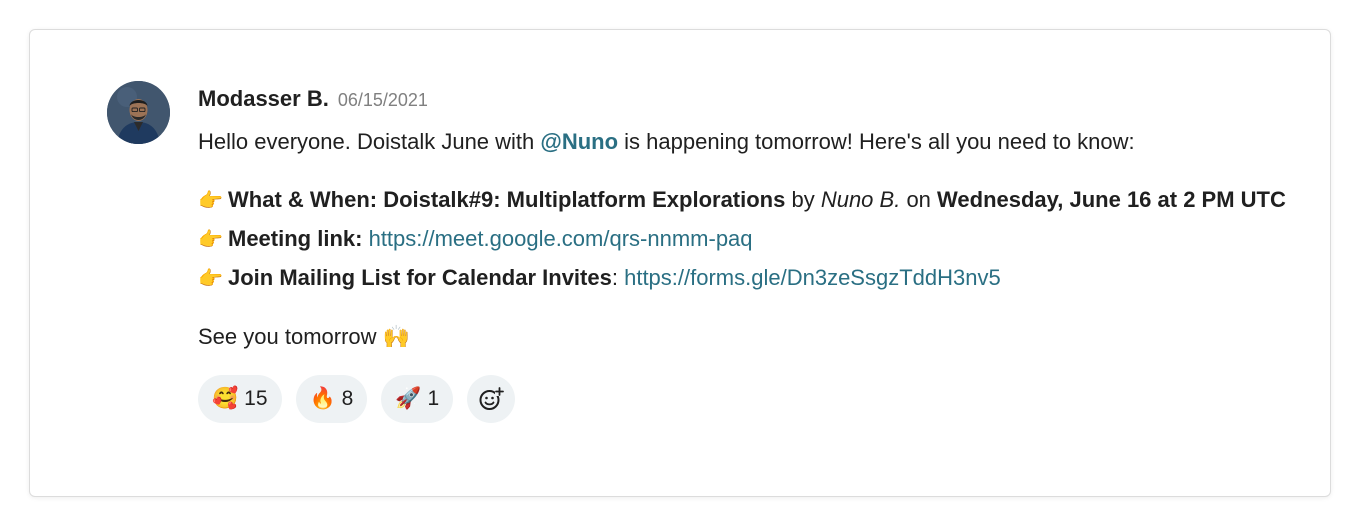  Describe the element at coordinates (420, 277) in the screenshot. I see `mailing-label: Join Mailing List for Calendar Invites` at that location.